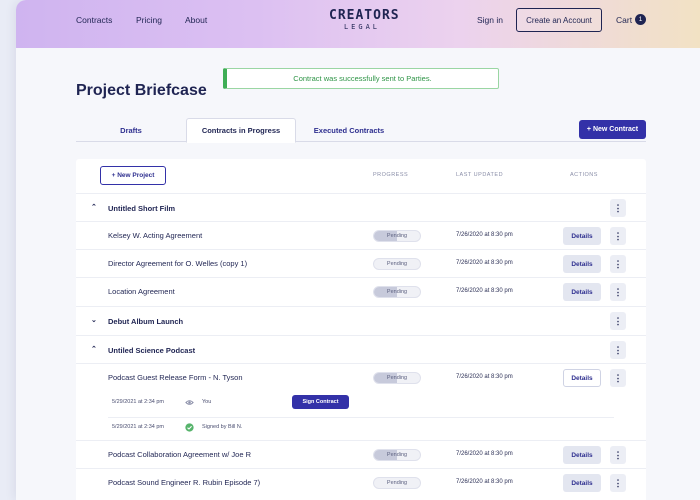 This screenshot has width=700, height=500. What do you see at coordinates (349, 130) in the screenshot?
I see `tab-executed-contracts: Executed Contracts` at bounding box center [349, 130].